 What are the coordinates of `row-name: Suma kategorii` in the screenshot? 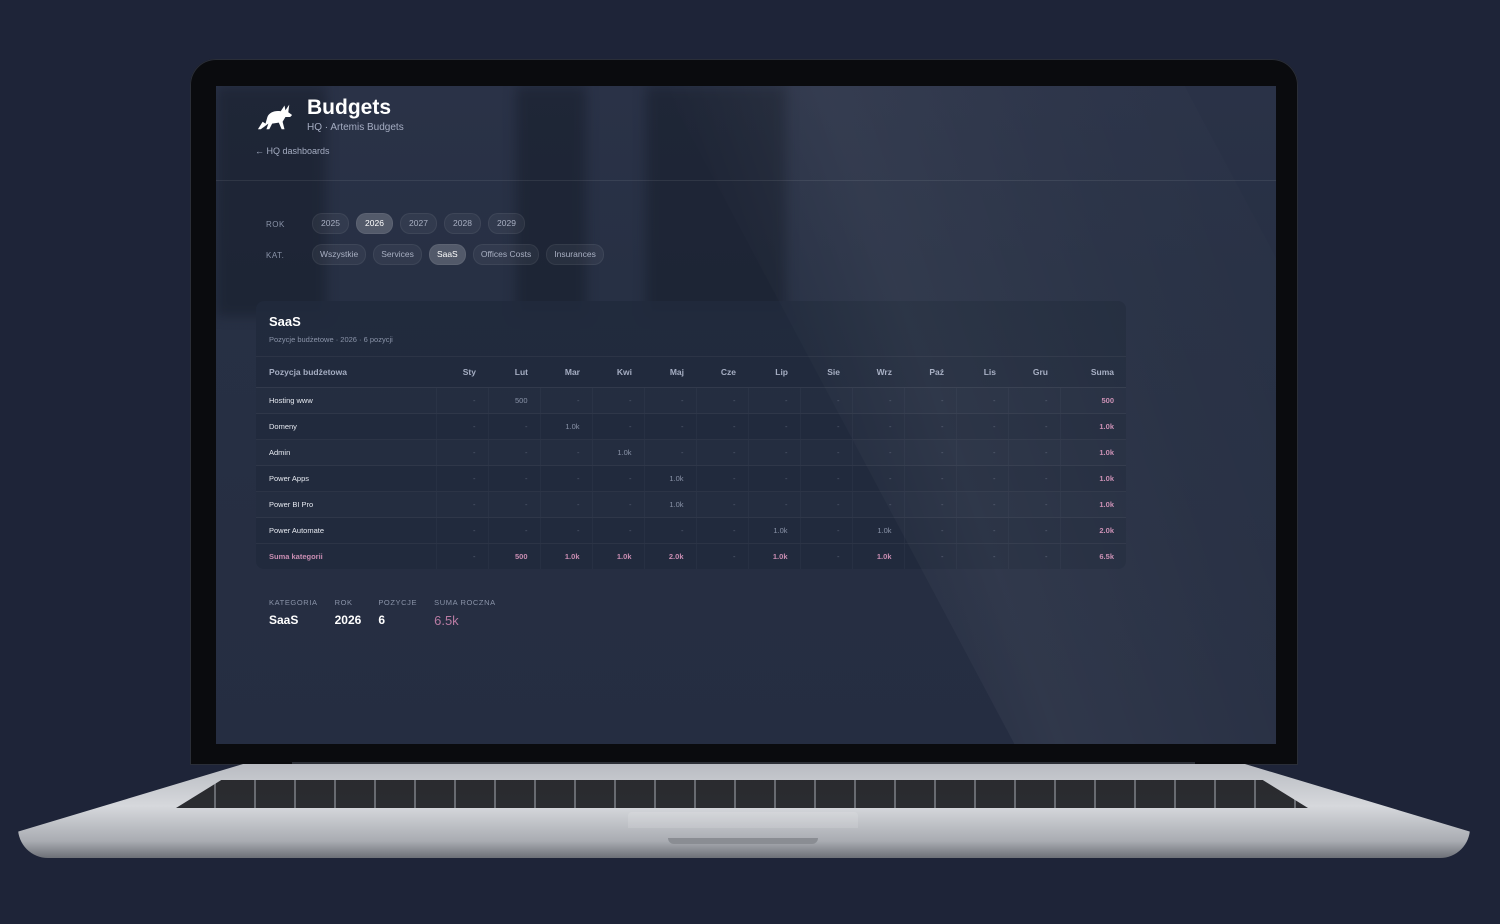 It's located at (346, 556).